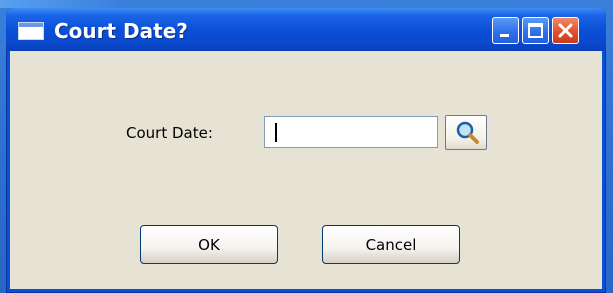  I want to click on close-button, so click(565, 30).